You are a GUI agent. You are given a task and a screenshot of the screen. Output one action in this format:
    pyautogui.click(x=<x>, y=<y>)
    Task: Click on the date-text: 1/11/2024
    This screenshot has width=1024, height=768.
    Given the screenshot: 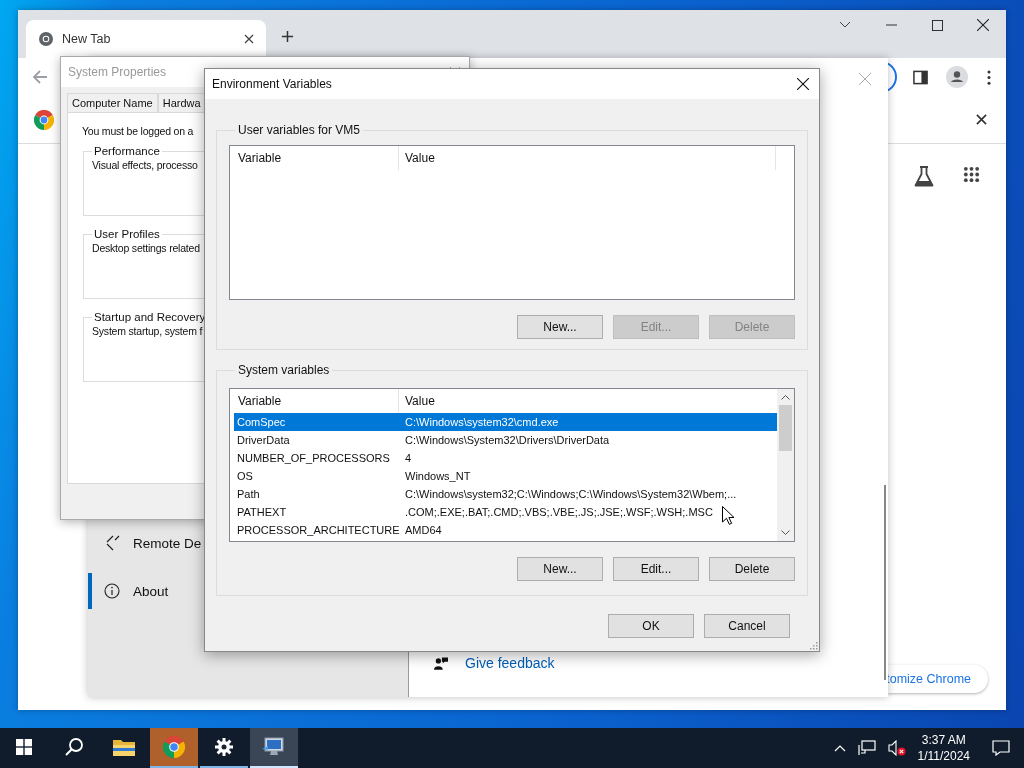 What is the action you would take?
    pyautogui.click(x=943, y=756)
    